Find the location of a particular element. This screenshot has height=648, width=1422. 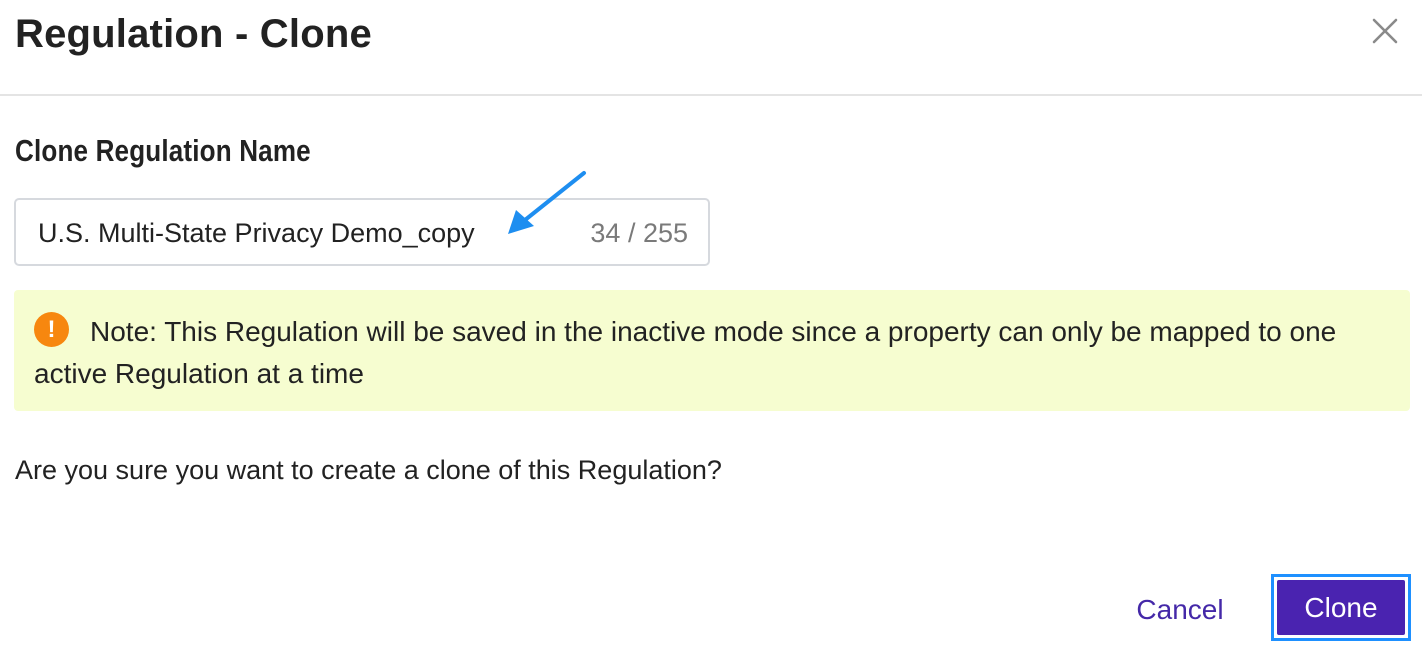

close-button is located at coordinates (1385, 31).